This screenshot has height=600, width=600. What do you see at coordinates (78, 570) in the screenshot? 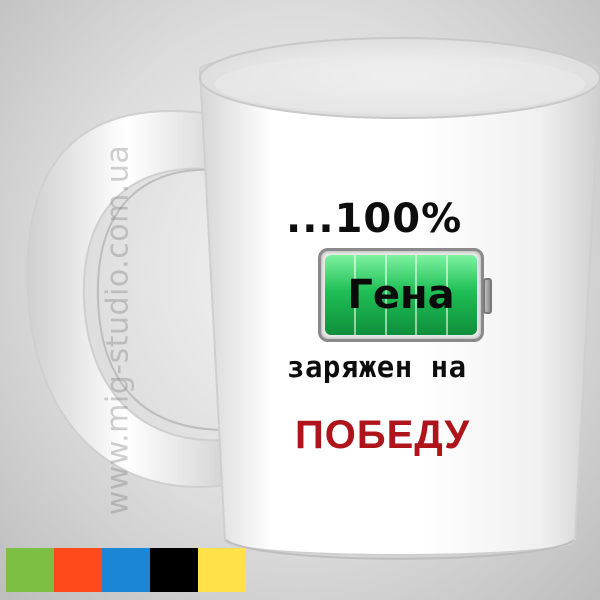
I see `color-swatch-orange-red` at bounding box center [78, 570].